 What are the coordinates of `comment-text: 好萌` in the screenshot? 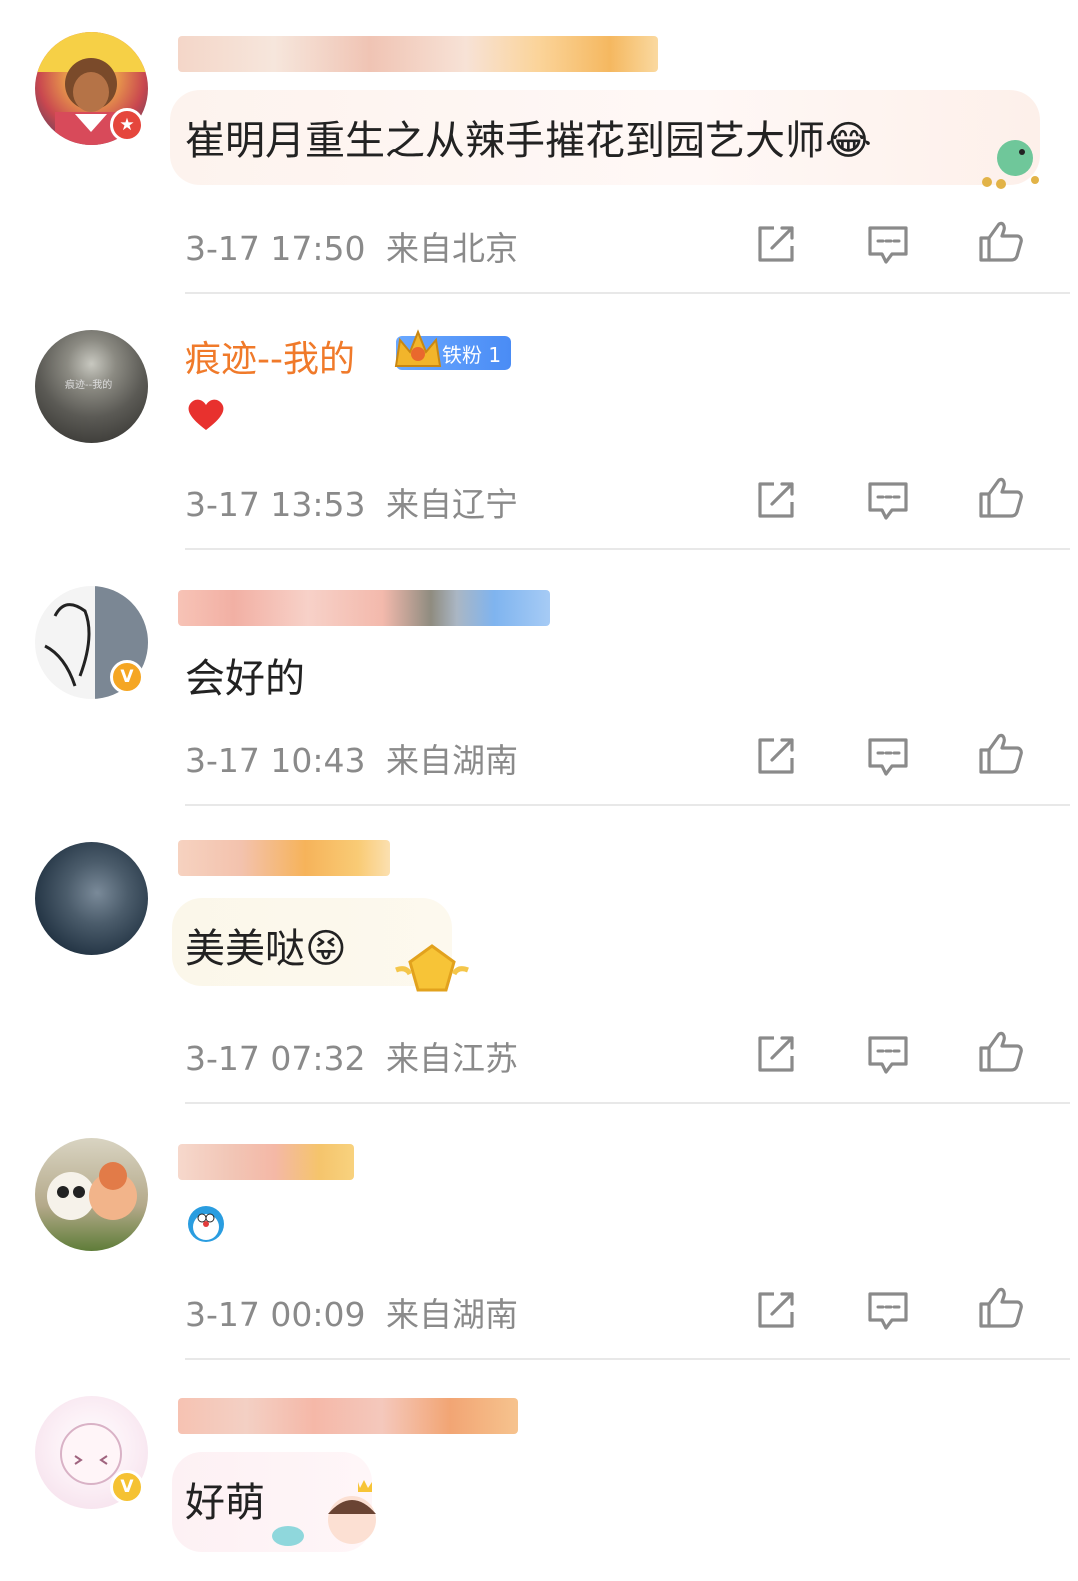 It's located at (225, 1503).